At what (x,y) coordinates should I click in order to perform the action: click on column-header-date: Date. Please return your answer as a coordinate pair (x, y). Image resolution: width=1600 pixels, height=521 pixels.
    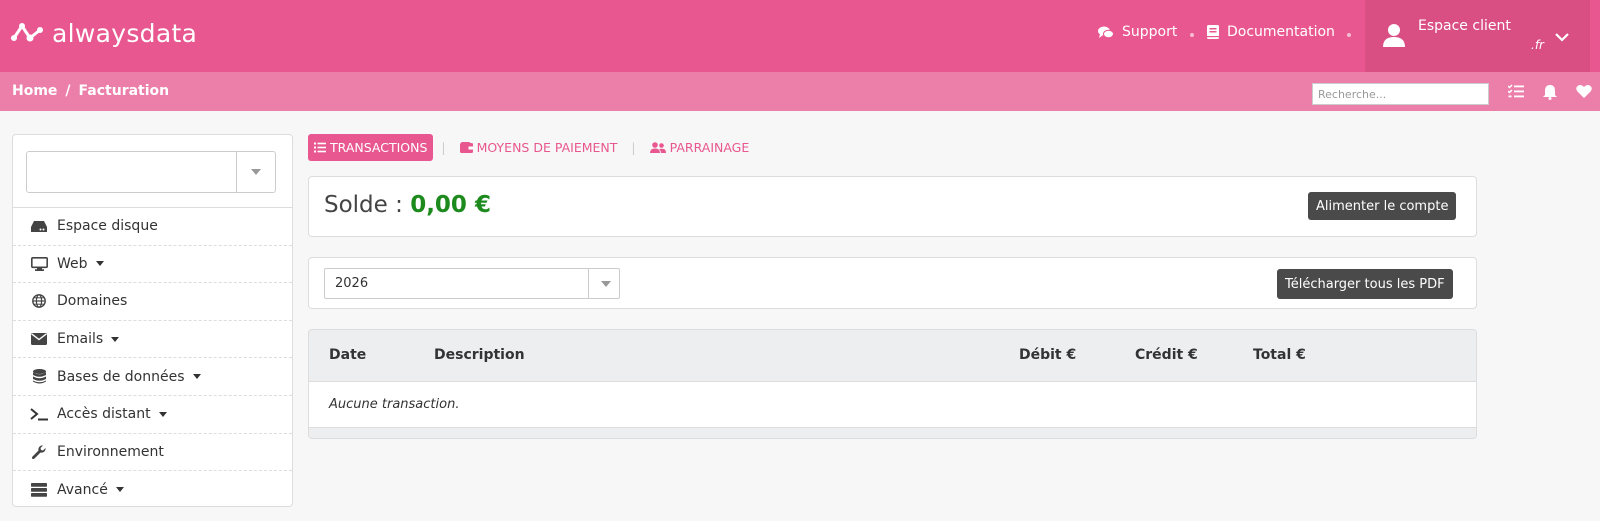
    Looking at the image, I should click on (348, 355).